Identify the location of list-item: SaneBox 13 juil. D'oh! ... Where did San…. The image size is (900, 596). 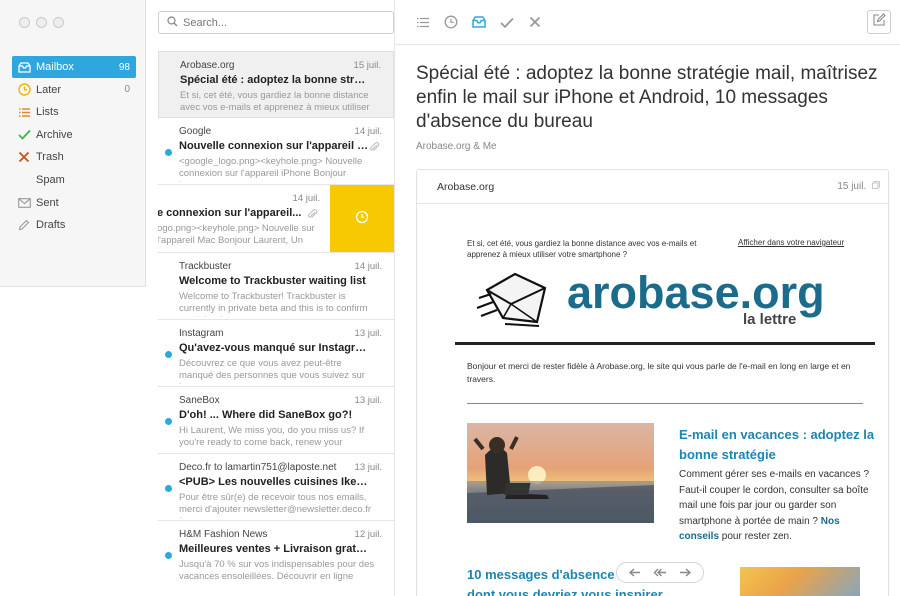
(276, 420).